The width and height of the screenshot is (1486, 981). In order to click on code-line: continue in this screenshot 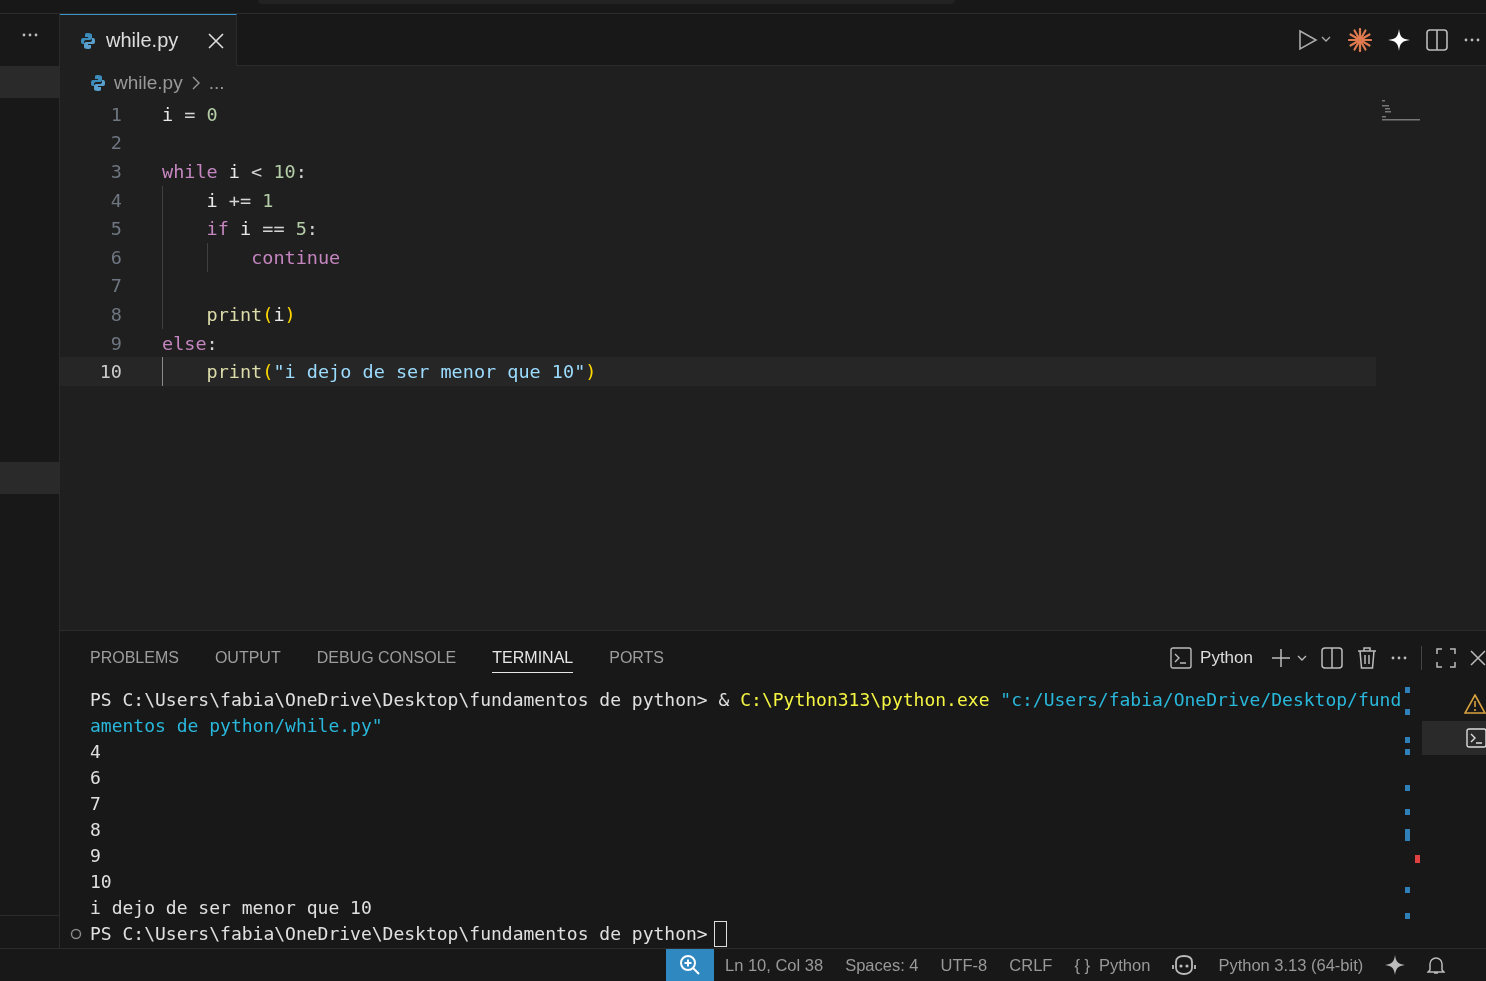, I will do `click(296, 257)`.